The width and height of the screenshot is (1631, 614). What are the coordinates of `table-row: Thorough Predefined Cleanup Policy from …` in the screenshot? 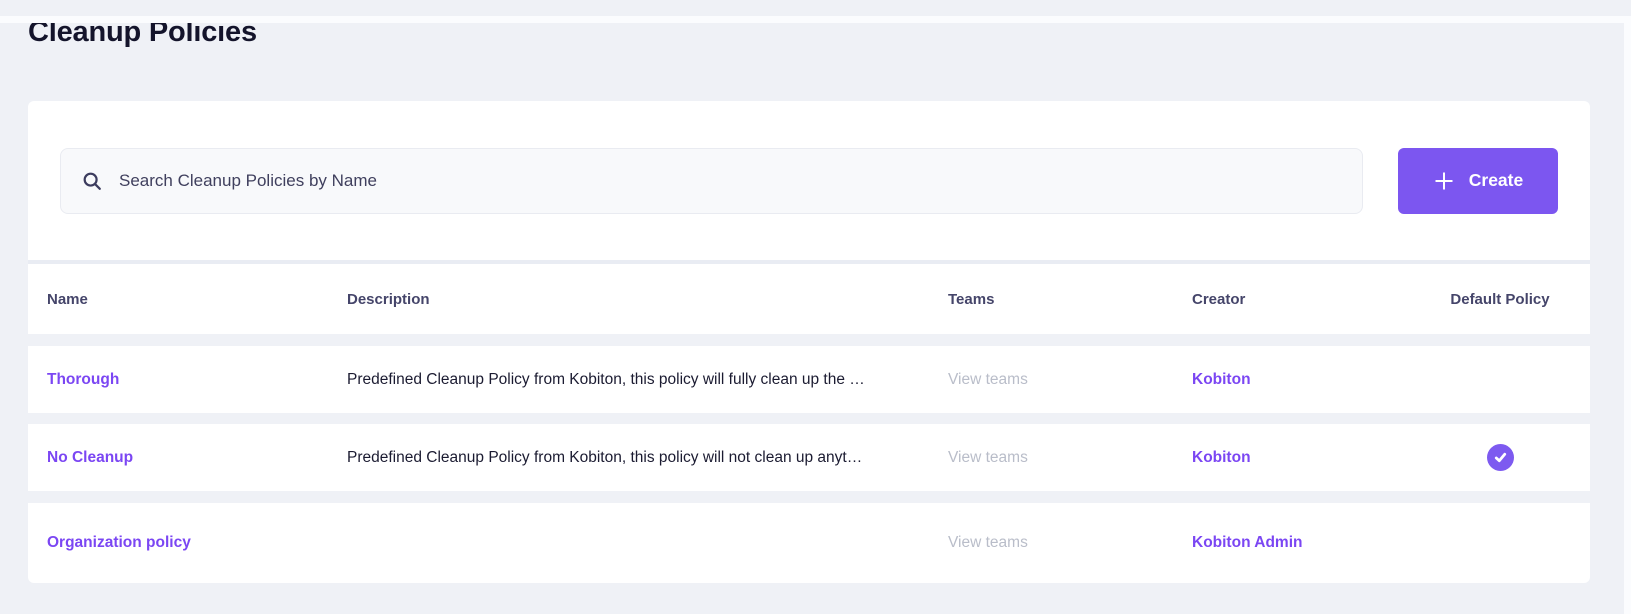 It's located at (809, 379).